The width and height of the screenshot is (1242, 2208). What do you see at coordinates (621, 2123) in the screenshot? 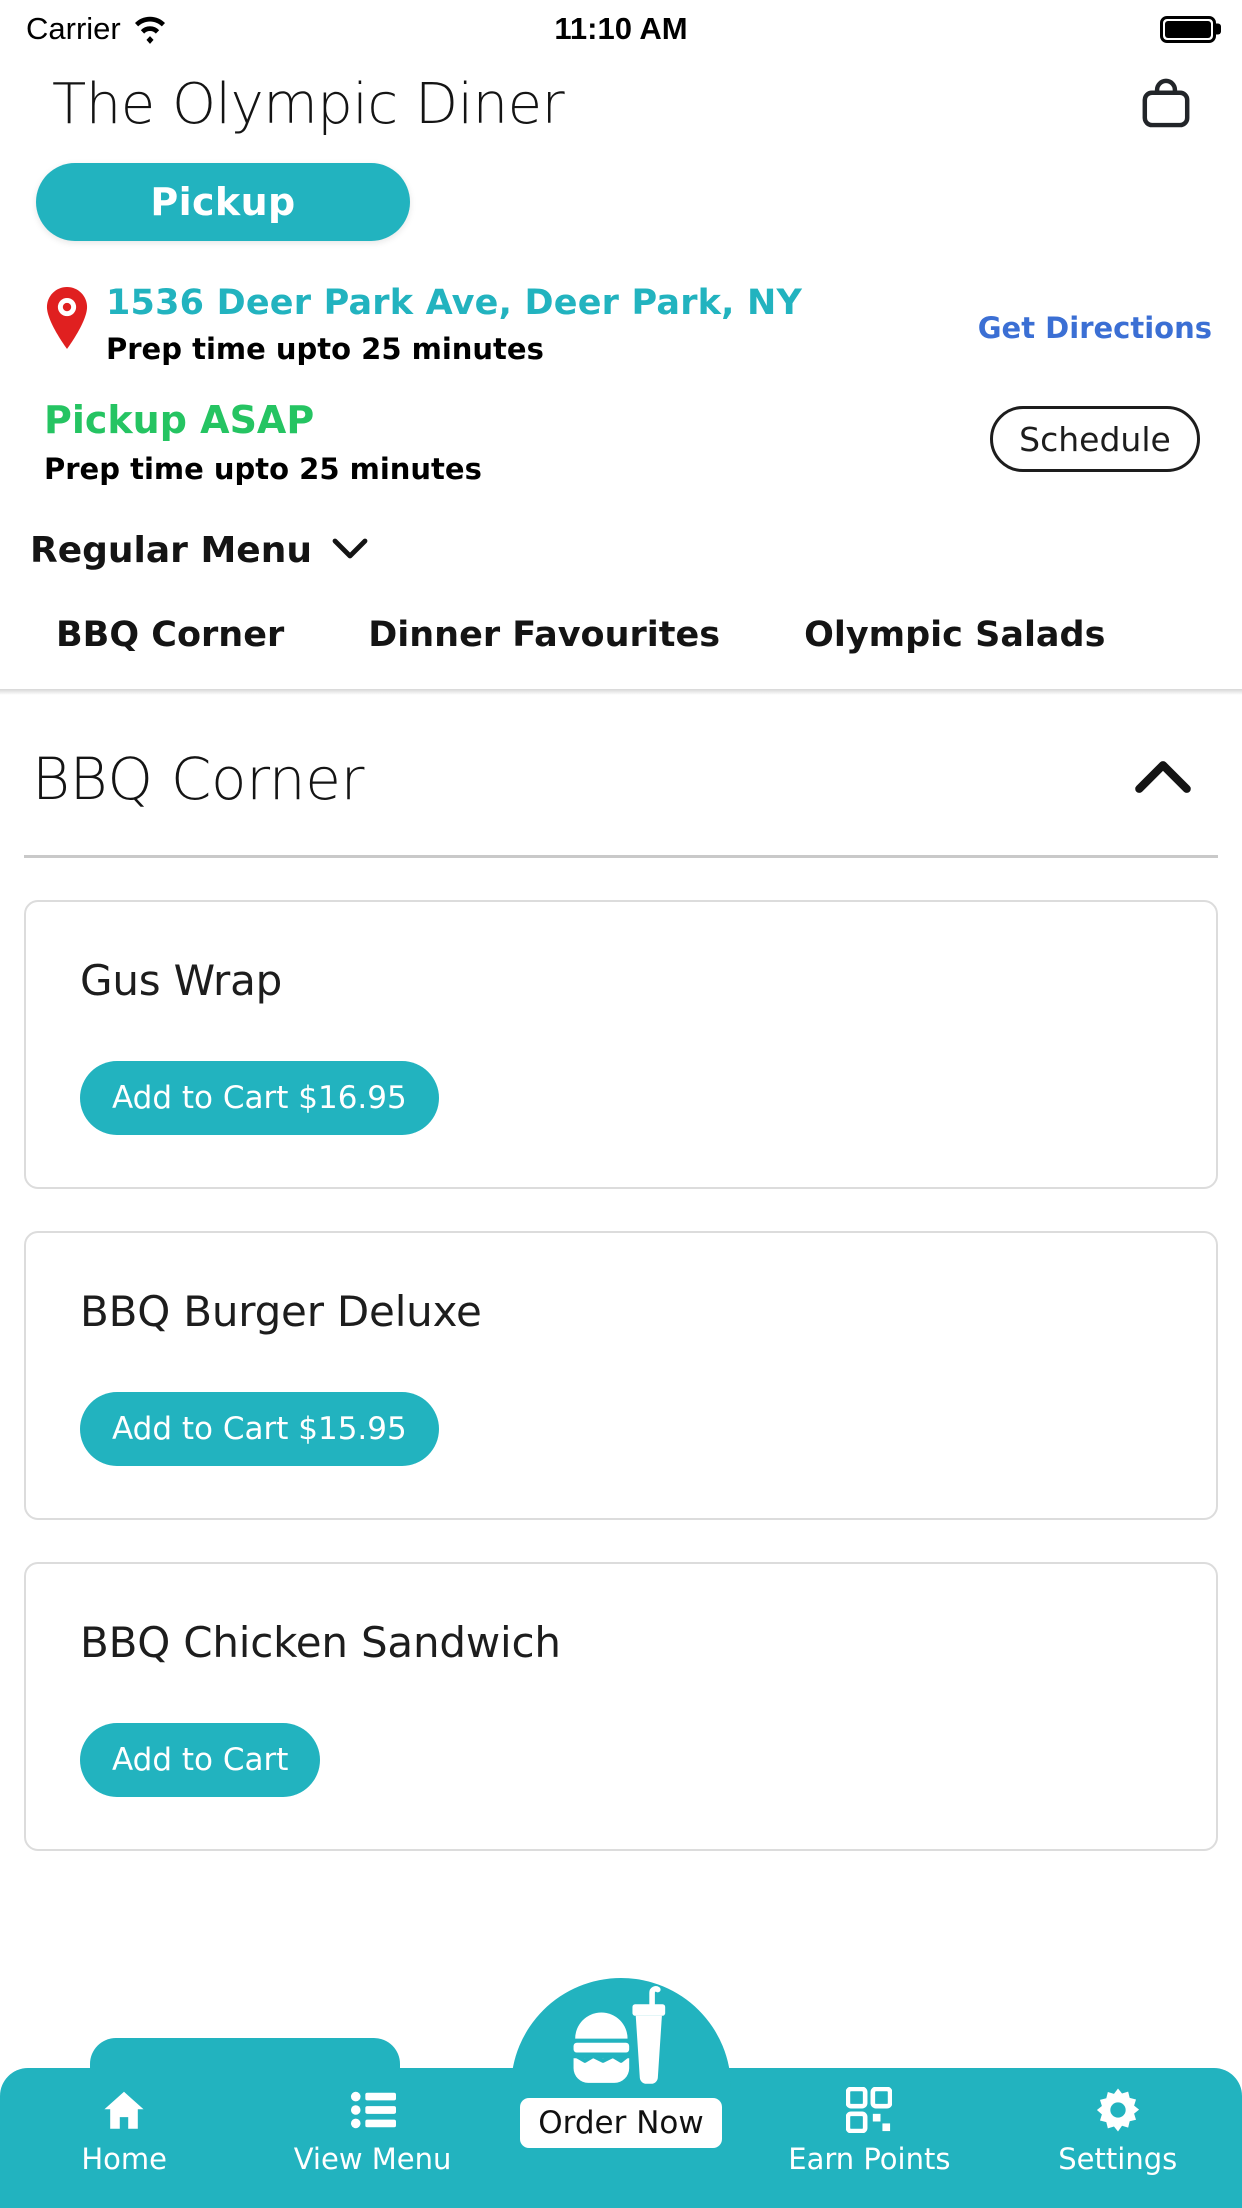
I see `nav-label-order-now: Order Now` at bounding box center [621, 2123].